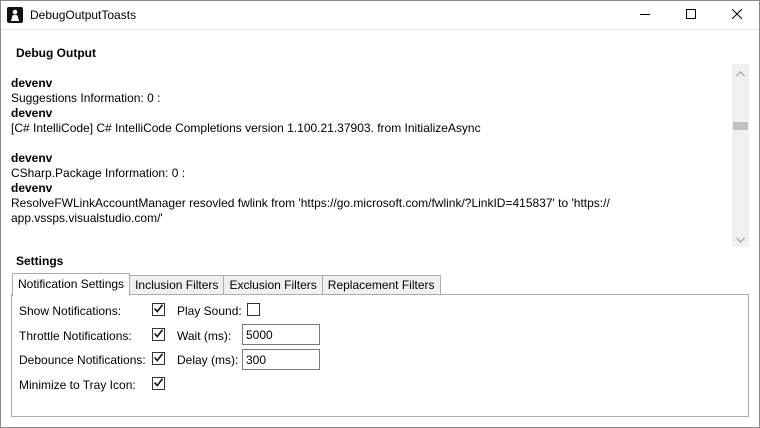  What do you see at coordinates (56, 53) in the screenshot?
I see `debug-output-heading: Debug Output` at bounding box center [56, 53].